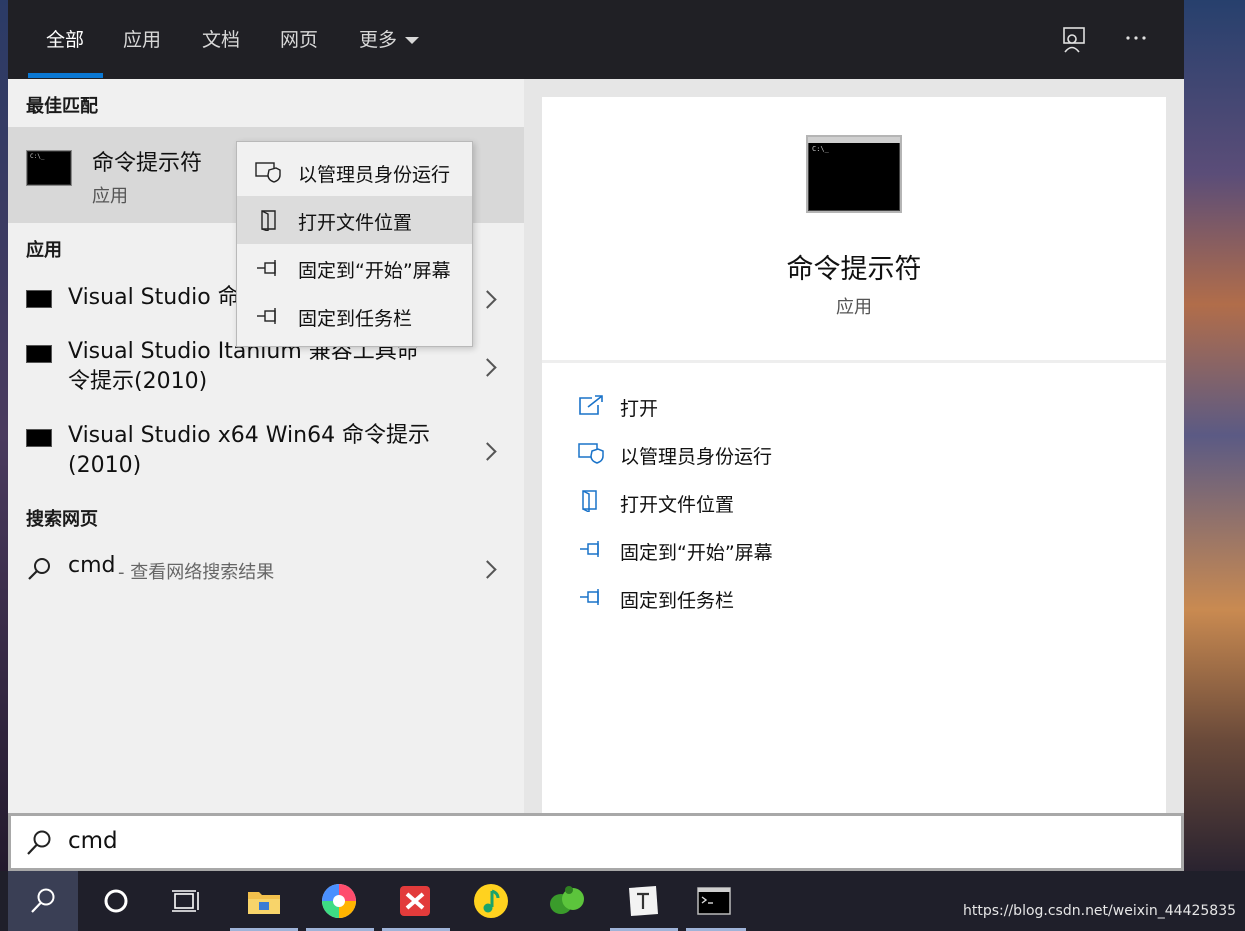  Describe the element at coordinates (1214, 435) in the screenshot. I see `desktop-wallpaper-right` at that location.